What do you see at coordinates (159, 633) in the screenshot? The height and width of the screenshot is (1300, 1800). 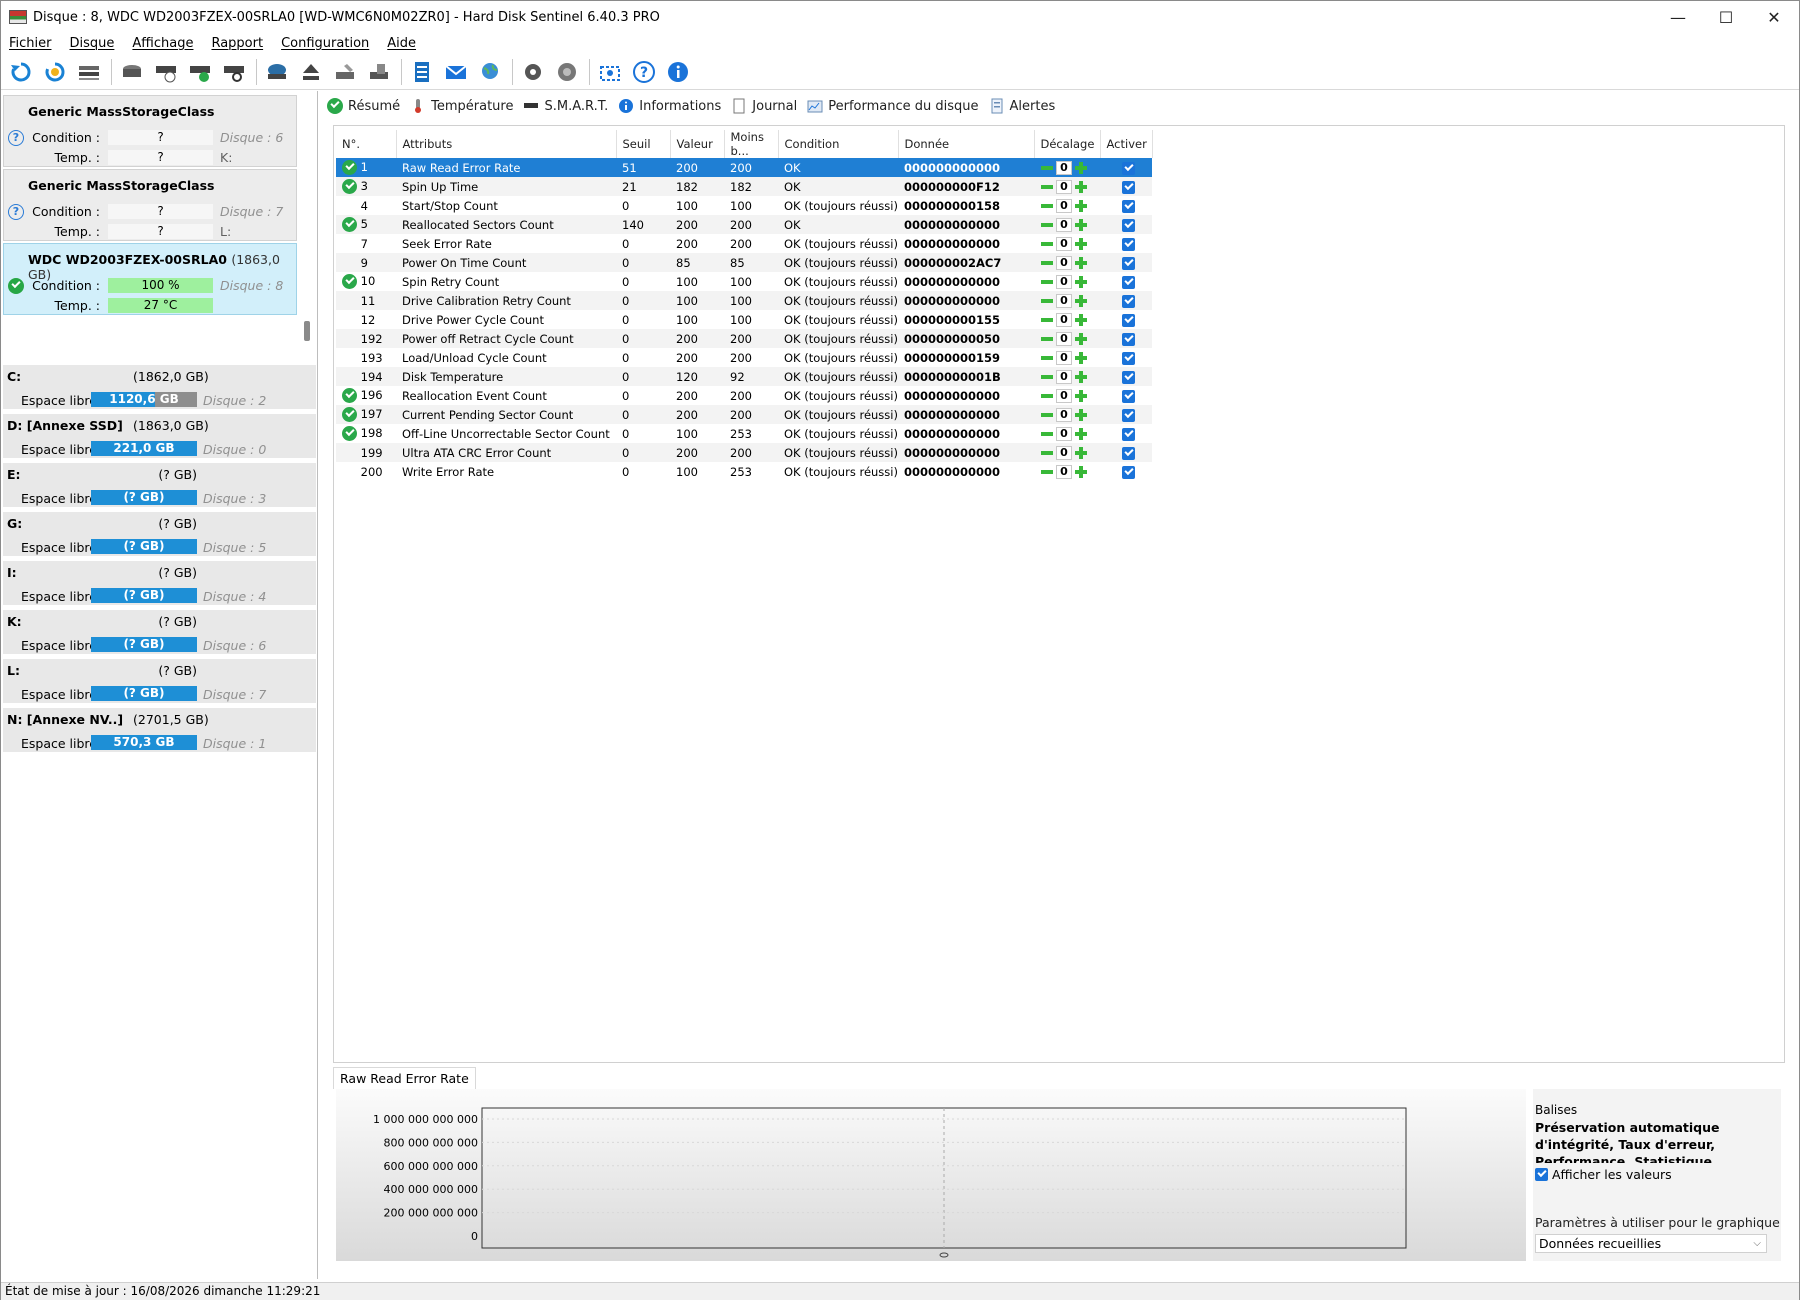 I see `volume-card: K: (? GB) Espace libre (? GB) Disque : 6` at bounding box center [159, 633].